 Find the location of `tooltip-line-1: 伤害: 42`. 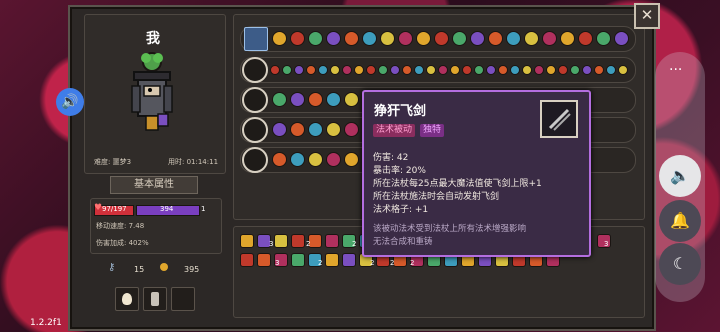

tooltip-line-1: 伤害: 42 is located at coordinates (391, 158).